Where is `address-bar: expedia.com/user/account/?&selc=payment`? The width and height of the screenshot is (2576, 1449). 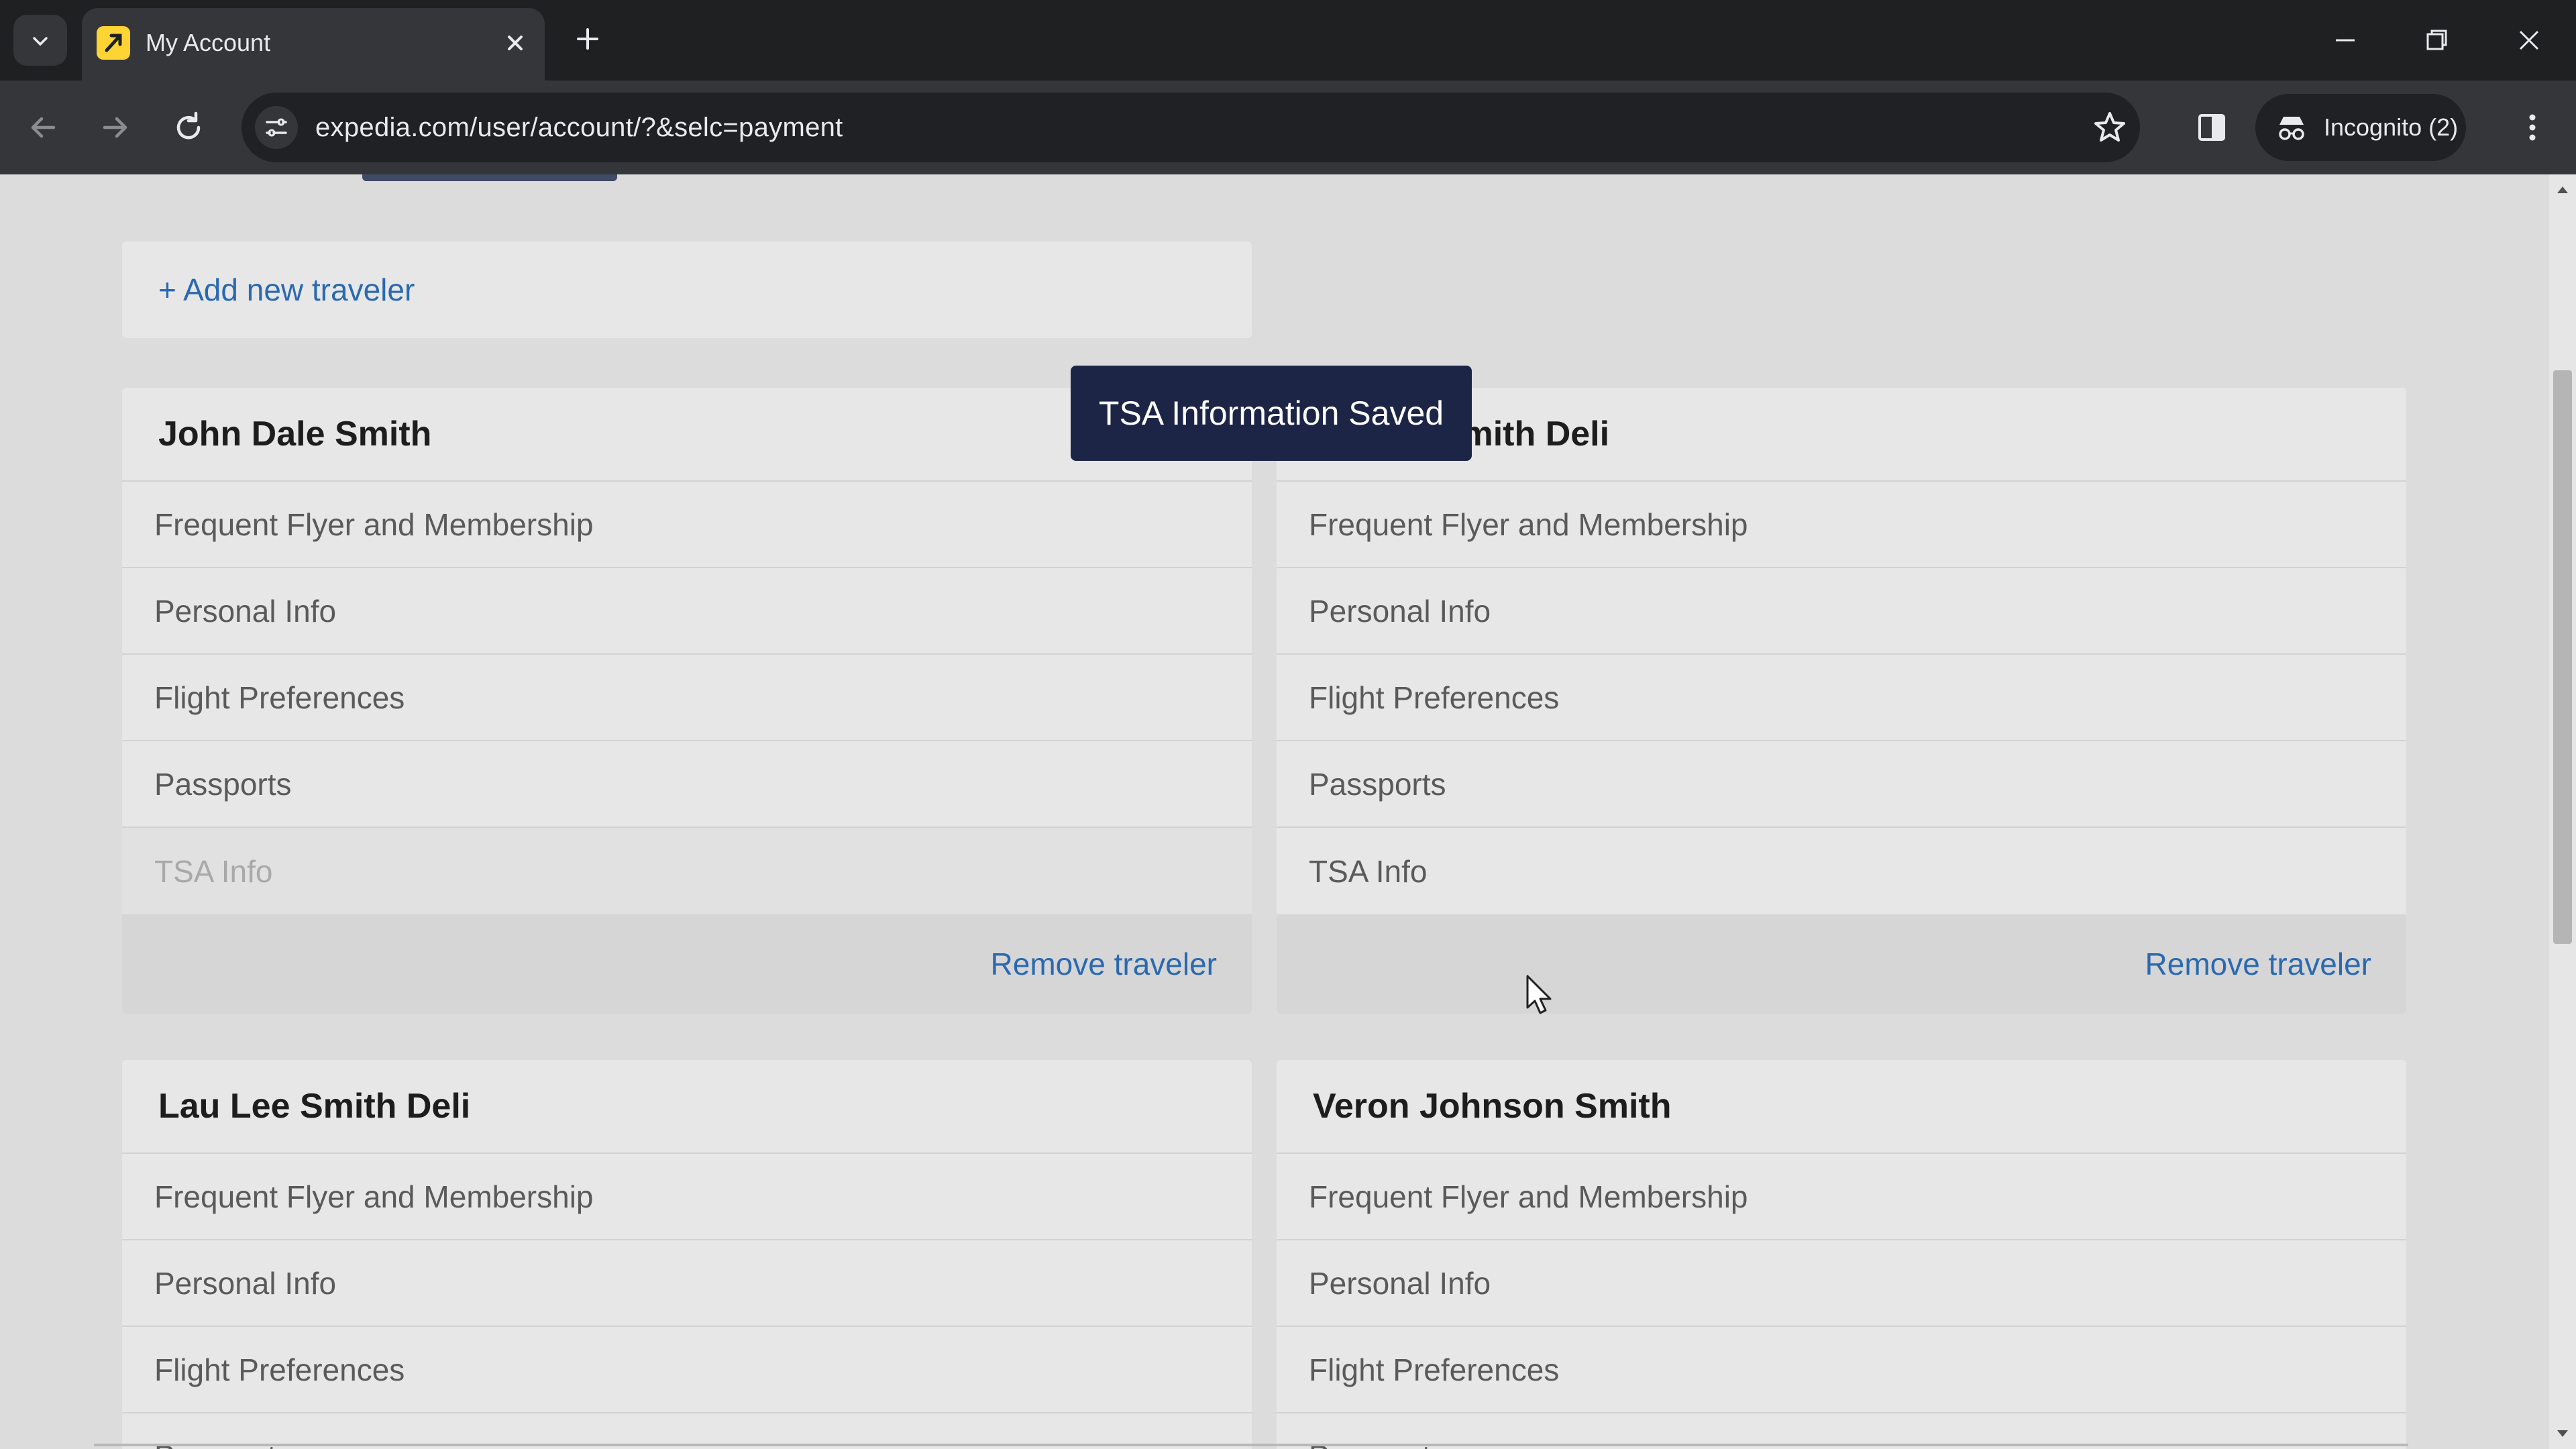 address-bar: expedia.com/user/account/?&selc=payment is located at coordinates (1190, 127).